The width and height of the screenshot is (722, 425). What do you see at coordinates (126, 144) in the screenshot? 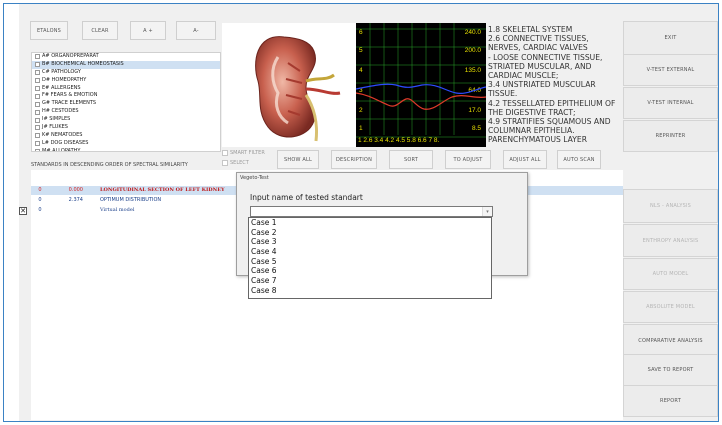
I see `list-item: L# DOG DISEASES` at bounding box center [126, 144].